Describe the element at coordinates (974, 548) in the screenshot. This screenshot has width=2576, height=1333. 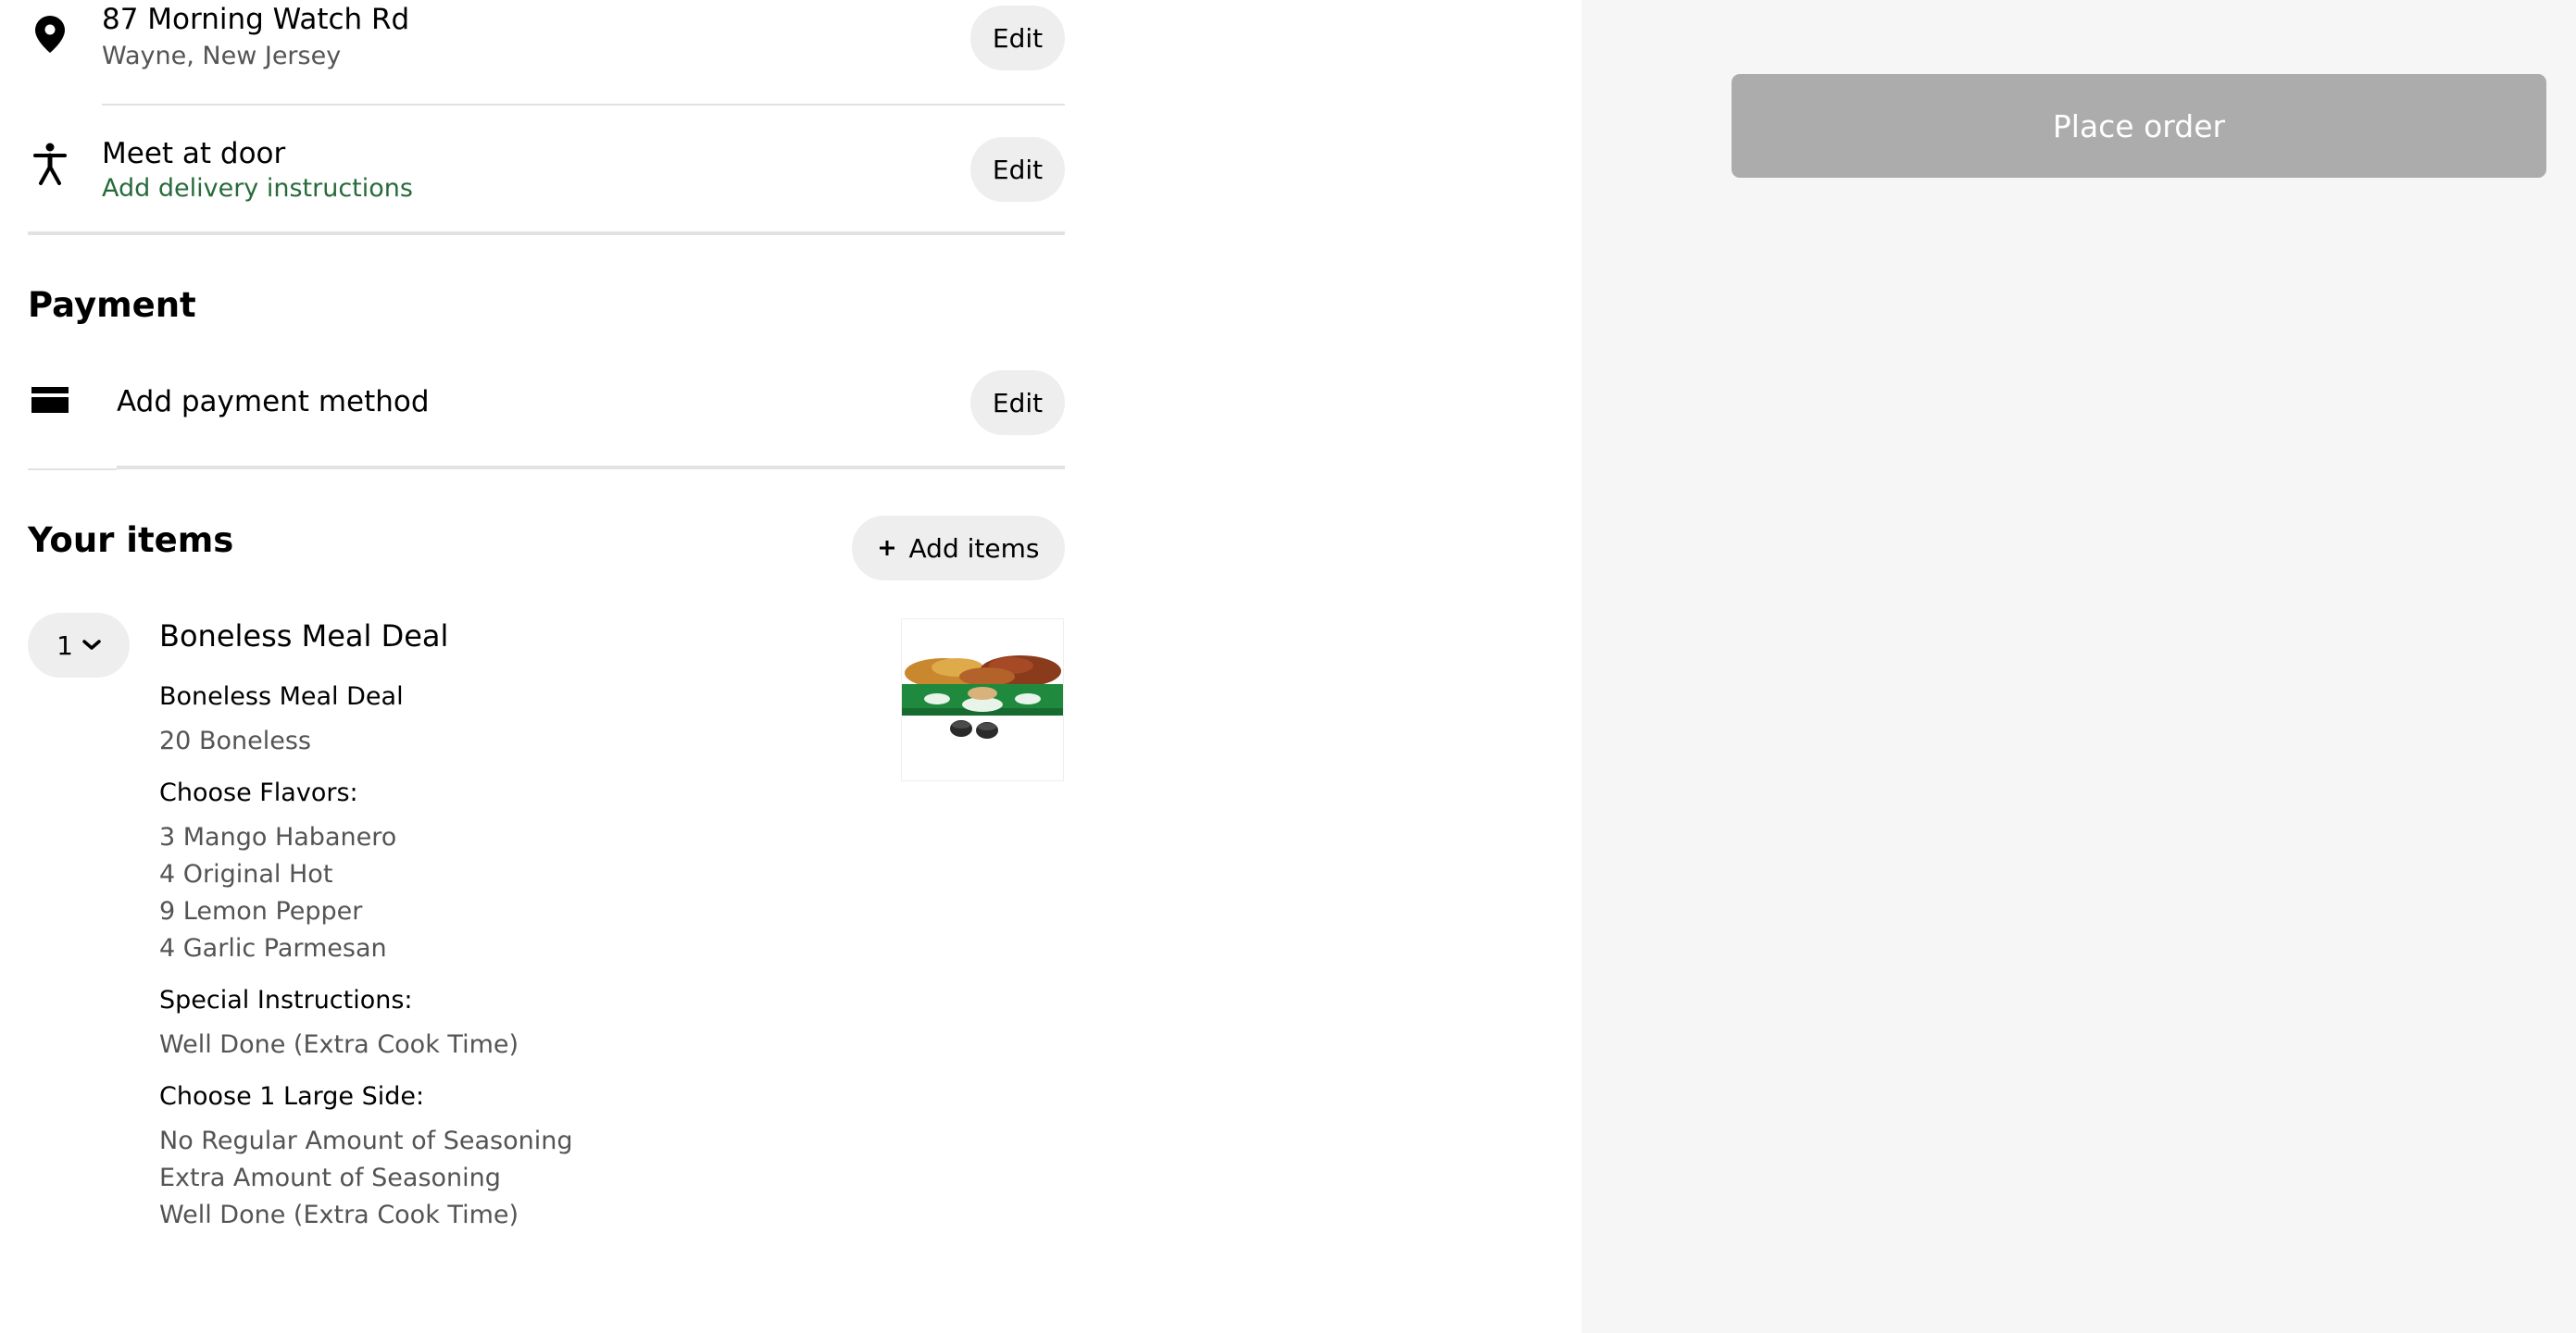
I see `add-items-label: Add items` at that location.